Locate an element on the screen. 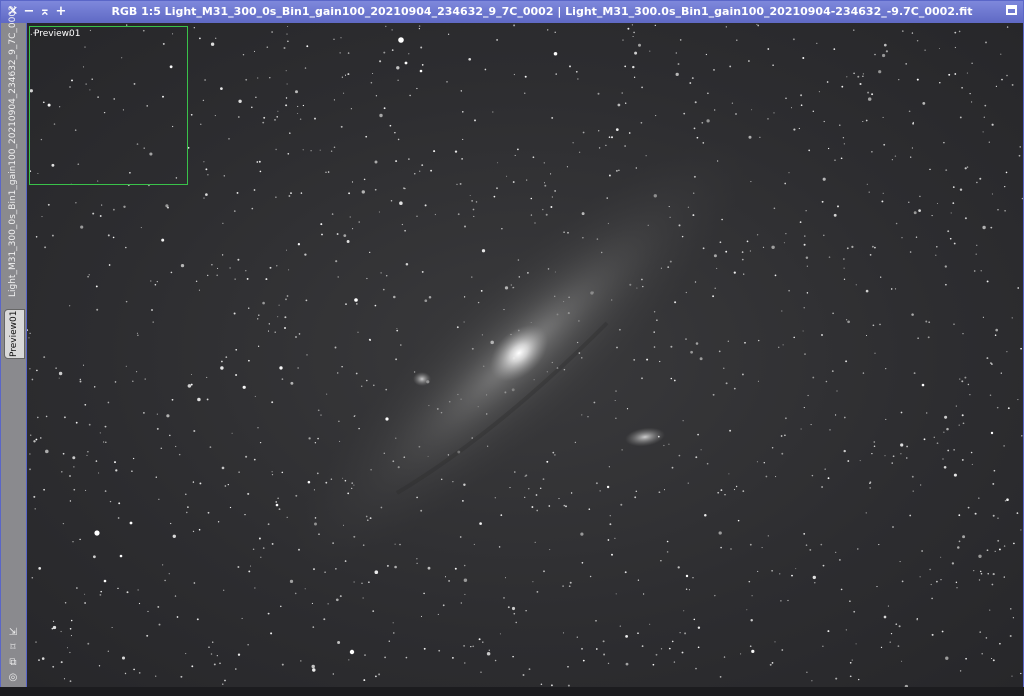 This screenshot has height=696, width=1024. preview01-box: Preview01 is located at coordinates (108, 105).